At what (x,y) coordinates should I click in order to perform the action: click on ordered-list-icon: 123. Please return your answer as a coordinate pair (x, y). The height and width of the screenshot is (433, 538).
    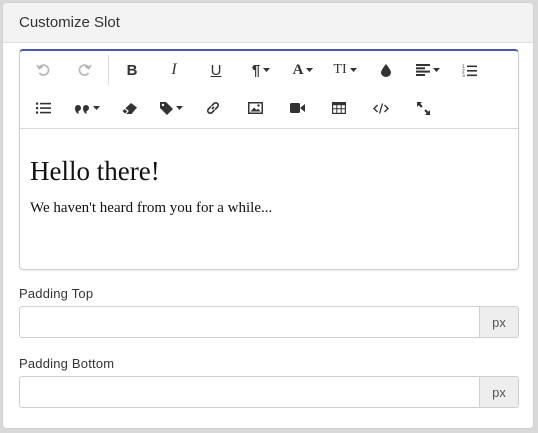
    Looking at the image, I should click on (469, 70).